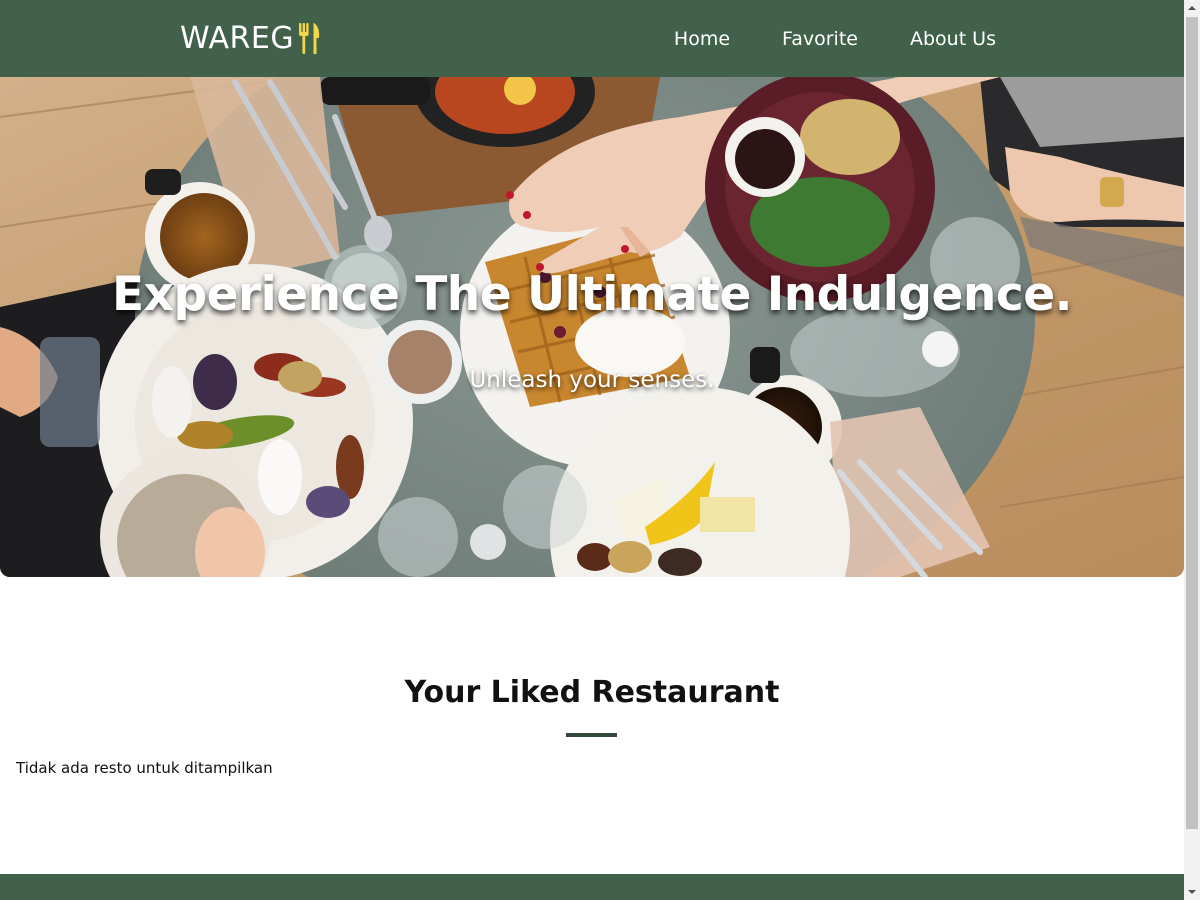 This screenshot has height=900, width=1200. What do you see at coordinates (820, 39) in the screenshot?
I see `nav-favorite-link: Favorite` at bounding box center [820, 39].